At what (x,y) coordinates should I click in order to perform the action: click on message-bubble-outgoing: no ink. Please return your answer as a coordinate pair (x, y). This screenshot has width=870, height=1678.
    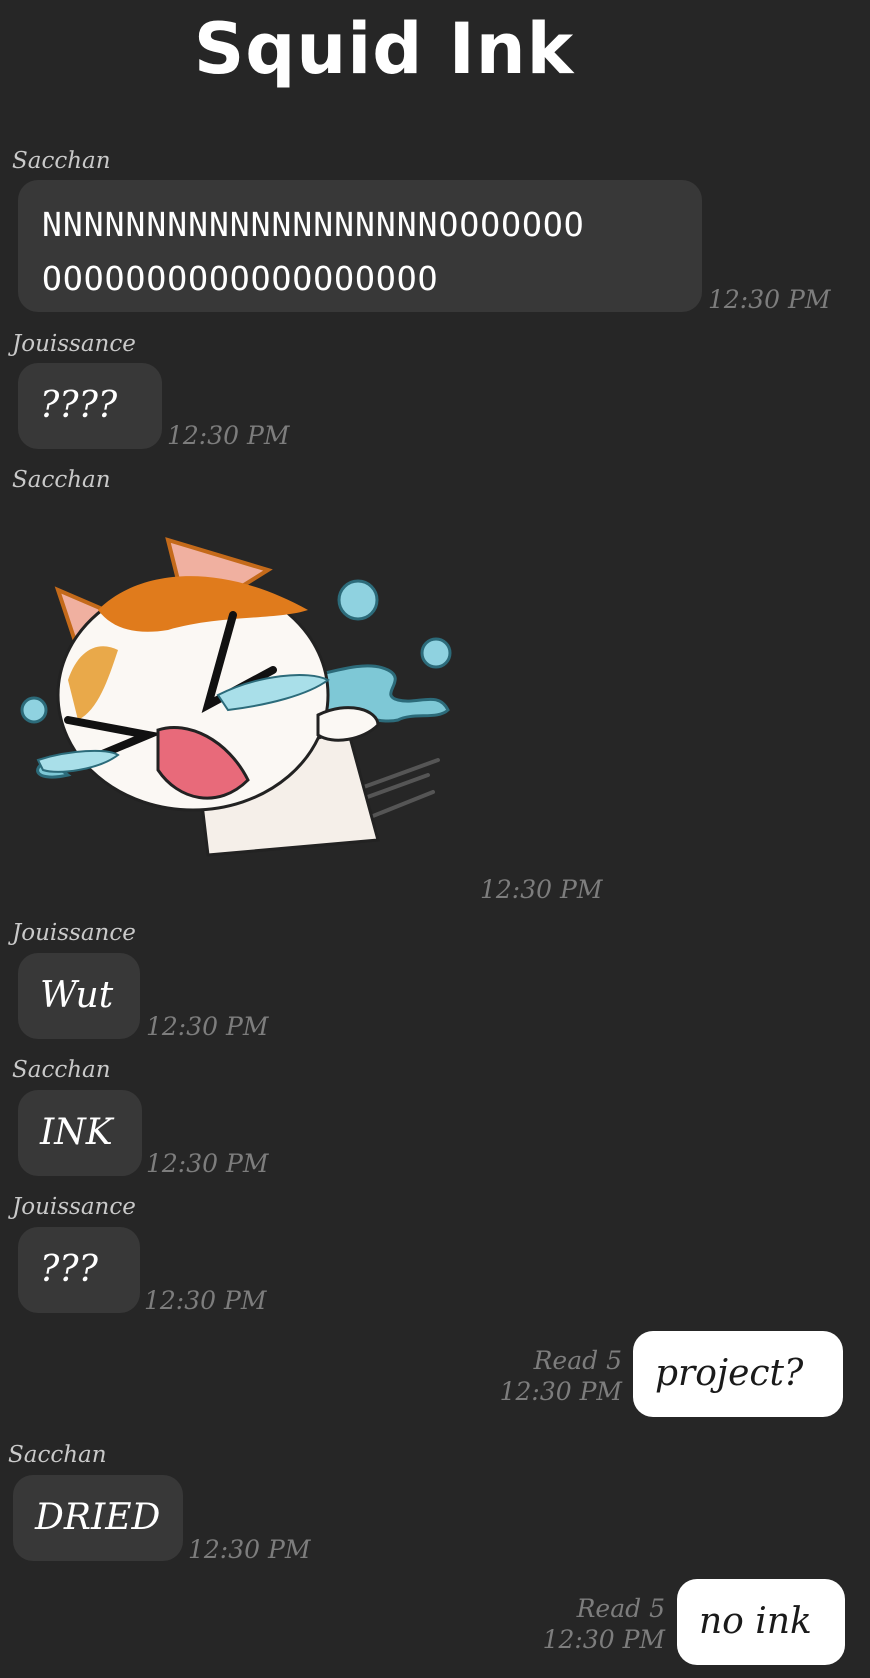
    Looking at the image, I should click on (761, 1622).